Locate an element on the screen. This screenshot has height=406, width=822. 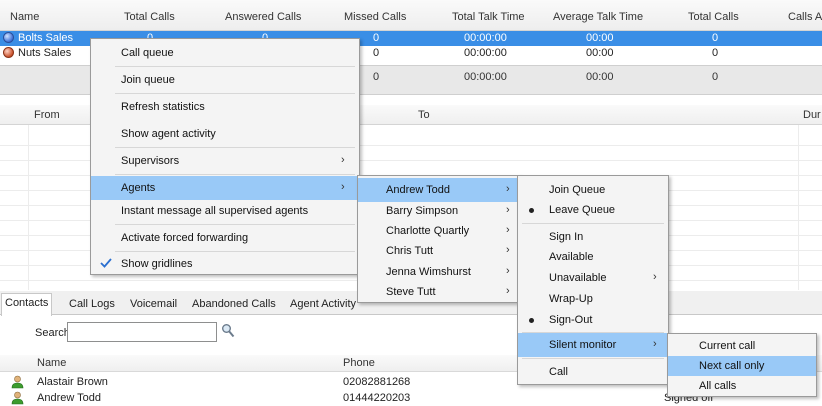
search-input is located at coordinates (142, 332).